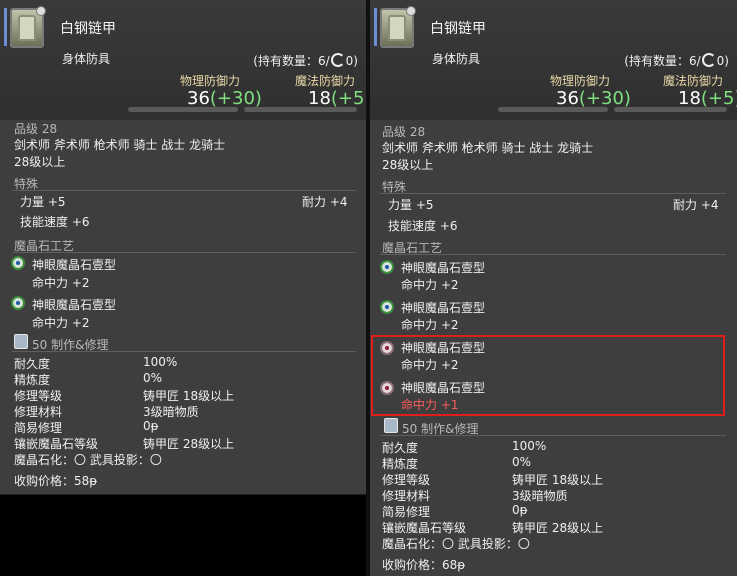 The width and height of the screenshot is (737, 576). What do you see at coordinates (56, 481) in the screenshot?
I see `sell-price: 收购价格：58ᵽ` at bounding box center [56, 481].